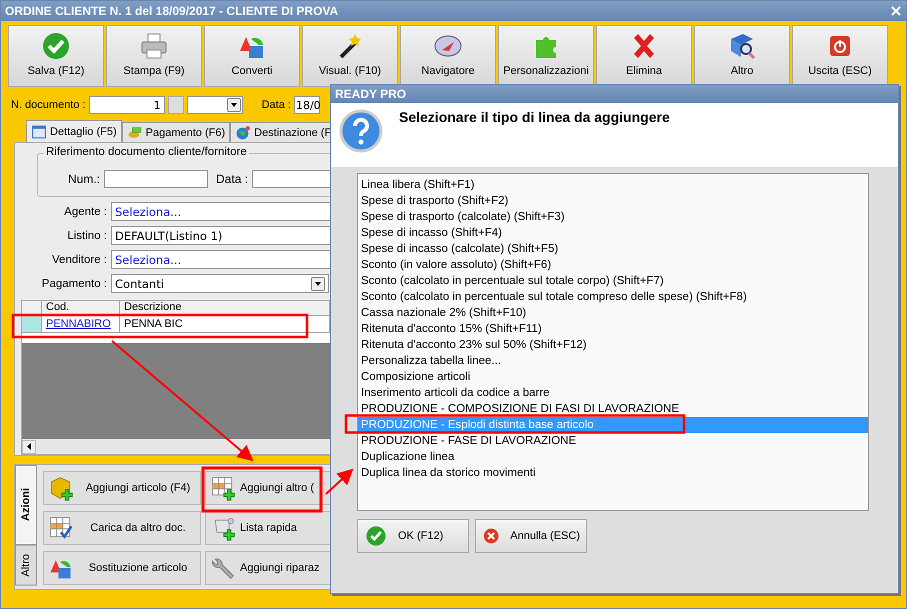  Describe the element at coordinates (339, 481) in the screenshot. I see `annotation-arrow` at that location.